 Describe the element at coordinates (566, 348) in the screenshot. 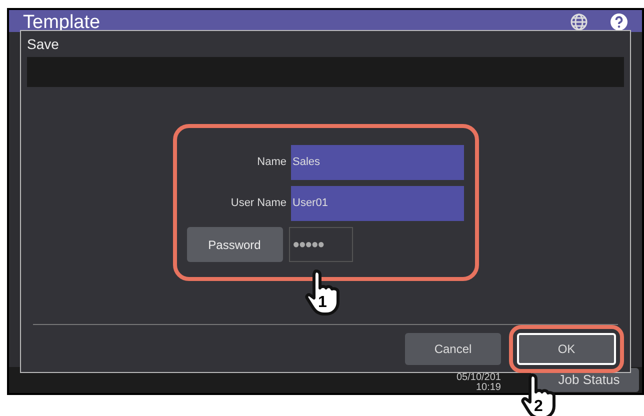

I see `ok-button: OK` at that location.